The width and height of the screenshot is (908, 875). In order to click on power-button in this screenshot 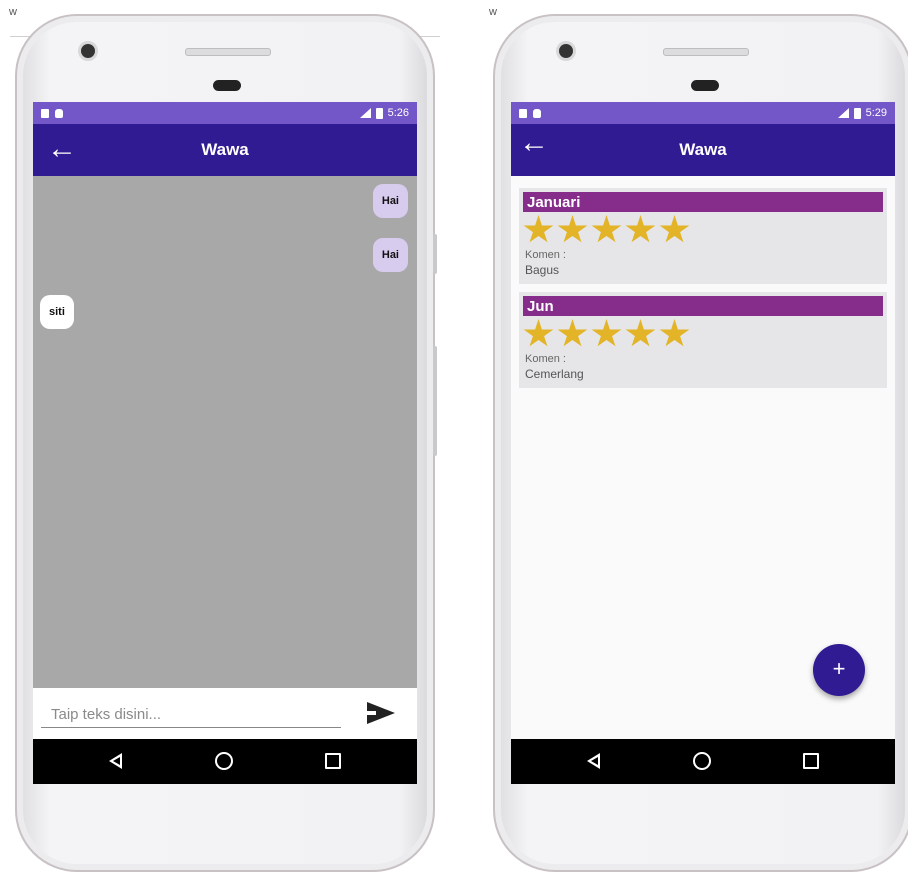, I will do `click(435, 401)`.